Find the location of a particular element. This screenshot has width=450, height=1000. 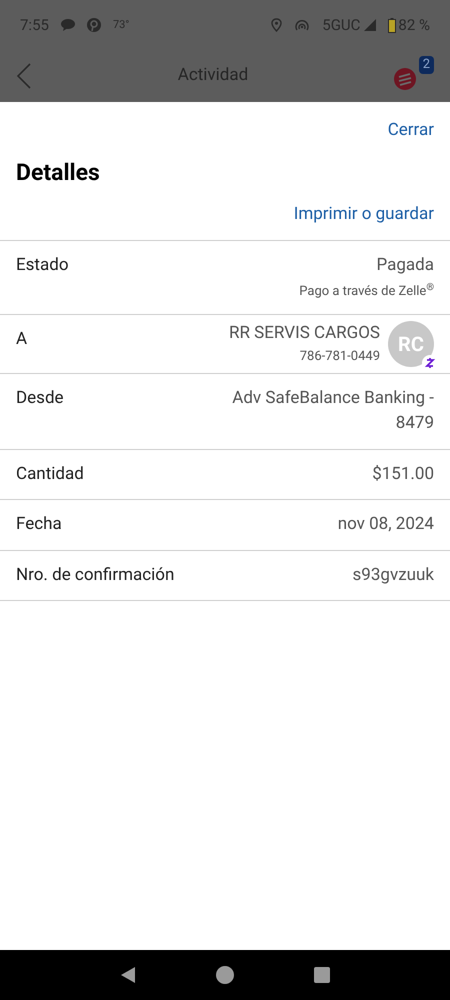

details-heading: Detalles is located at coordinates (58, 173).